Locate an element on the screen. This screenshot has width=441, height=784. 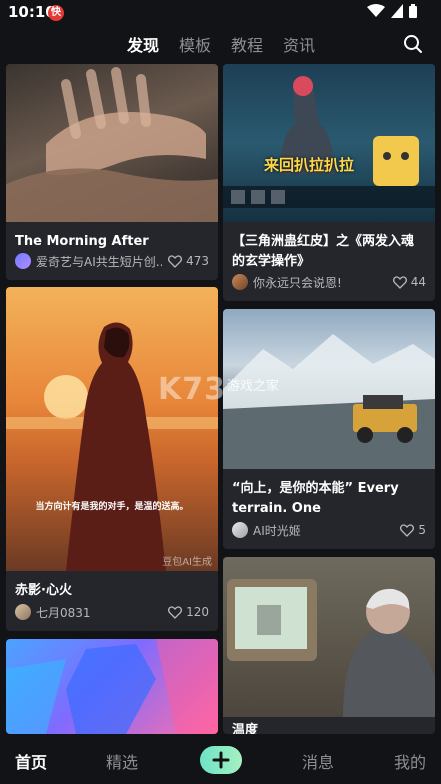
nav-messages: 消息 is located at coordinates (318, 761).